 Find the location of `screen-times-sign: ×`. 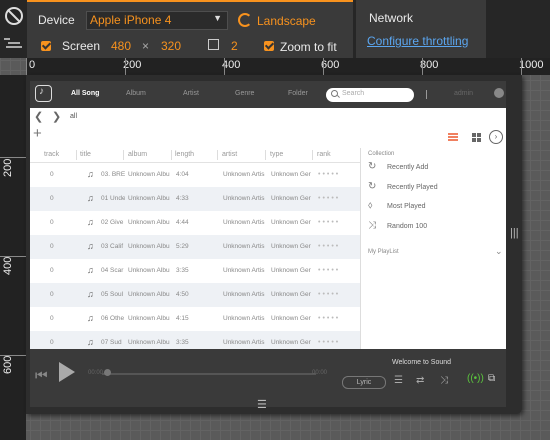

screen-times-sign: × is located at coordinates (146, 46).